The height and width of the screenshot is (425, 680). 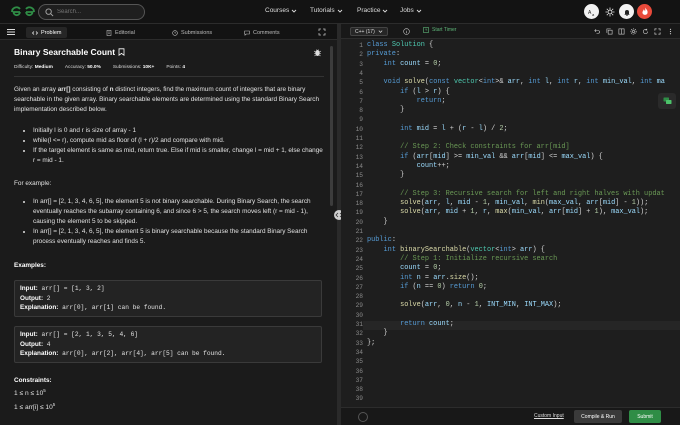 What do you see at coordinates (400, 45) in the screenshot?
I see `code-line: class Solution {` at bounding box center [400, 45].